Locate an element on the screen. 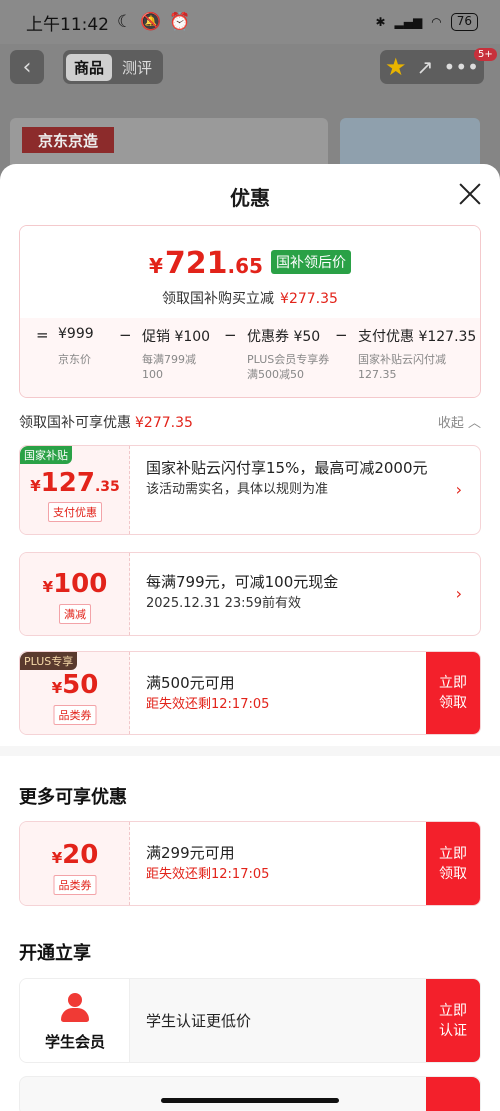 Image resolution: width=500 pixels, height=1111 pixels. coupon-badge: PLUS专享 is located at coordinates (49, 661).